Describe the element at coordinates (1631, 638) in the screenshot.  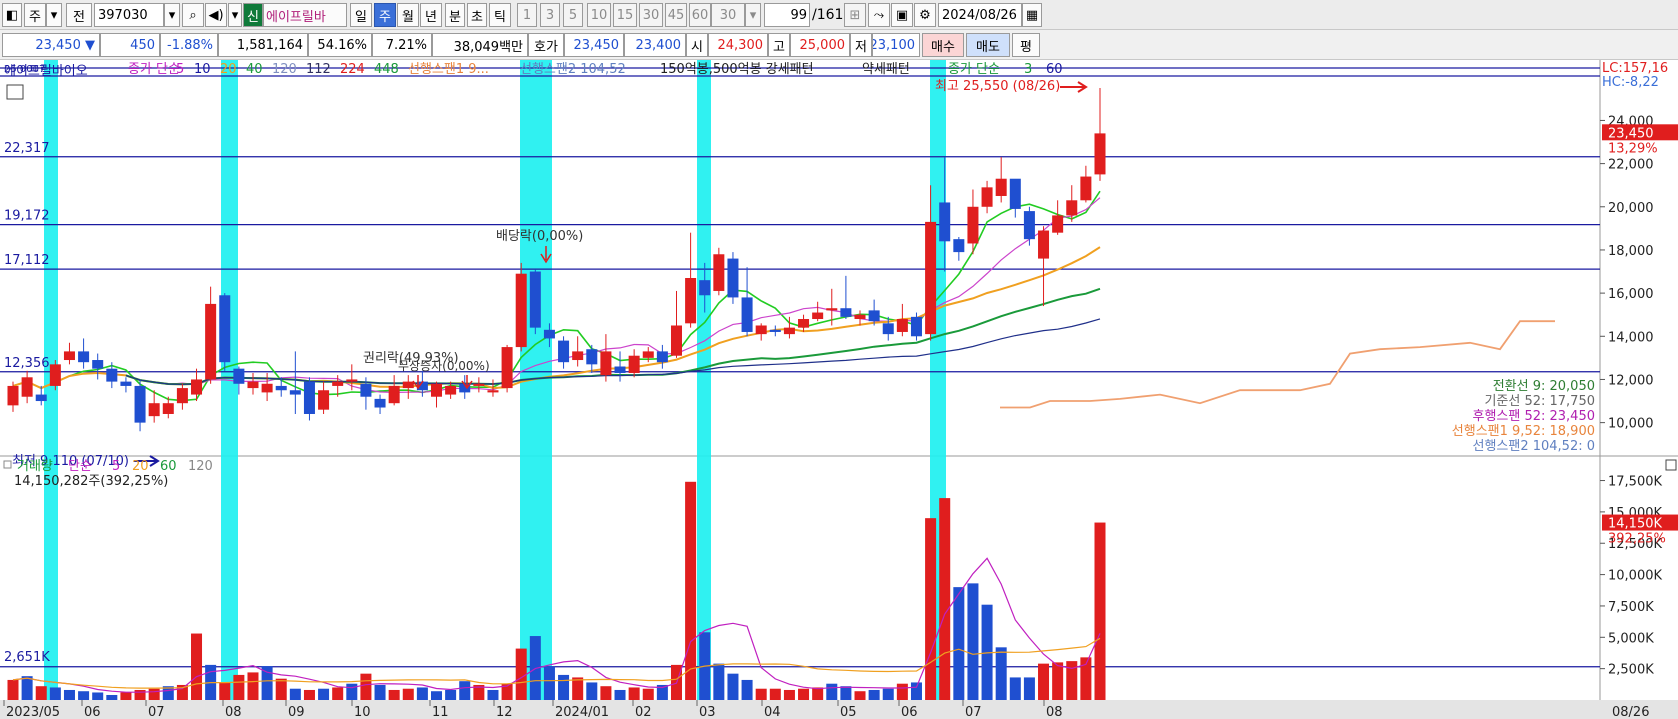
I see `vol-y-tick-label: 5,000K` at that location.